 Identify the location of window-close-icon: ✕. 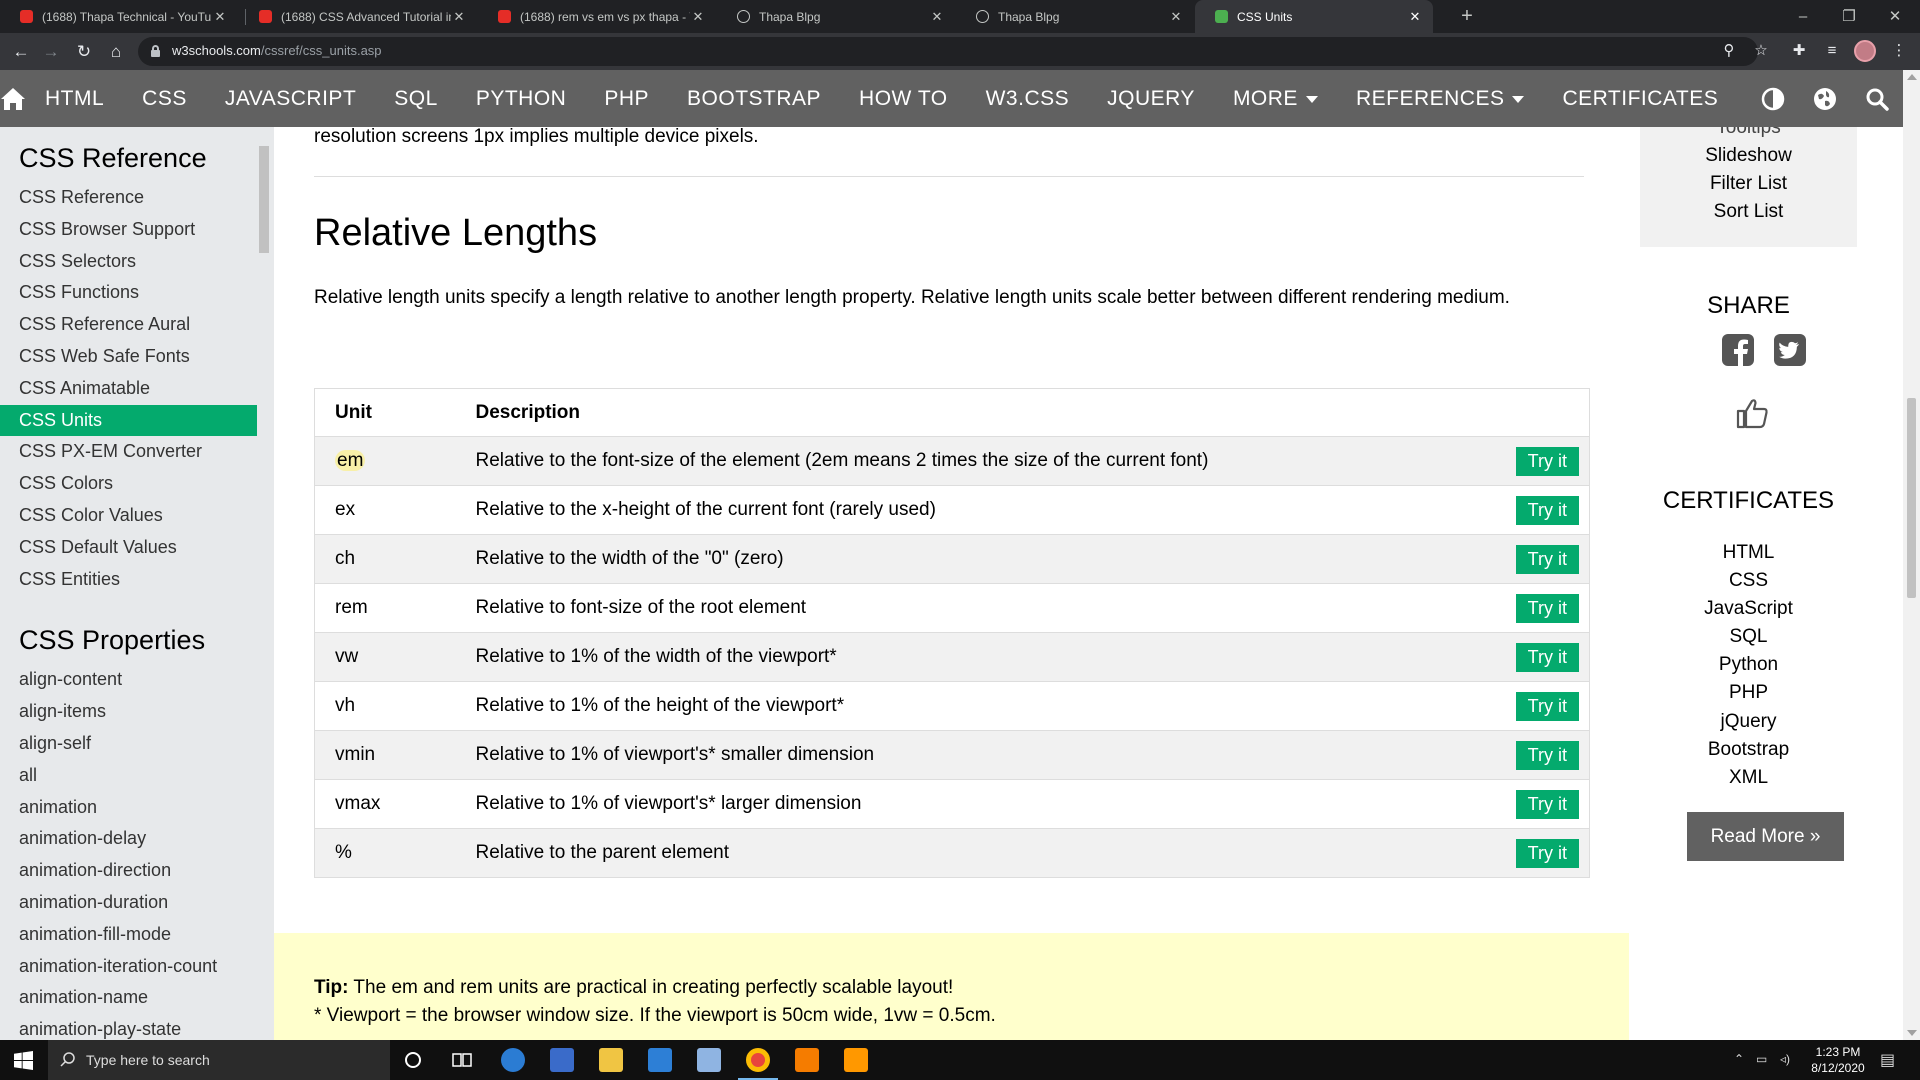
(1895, 16).